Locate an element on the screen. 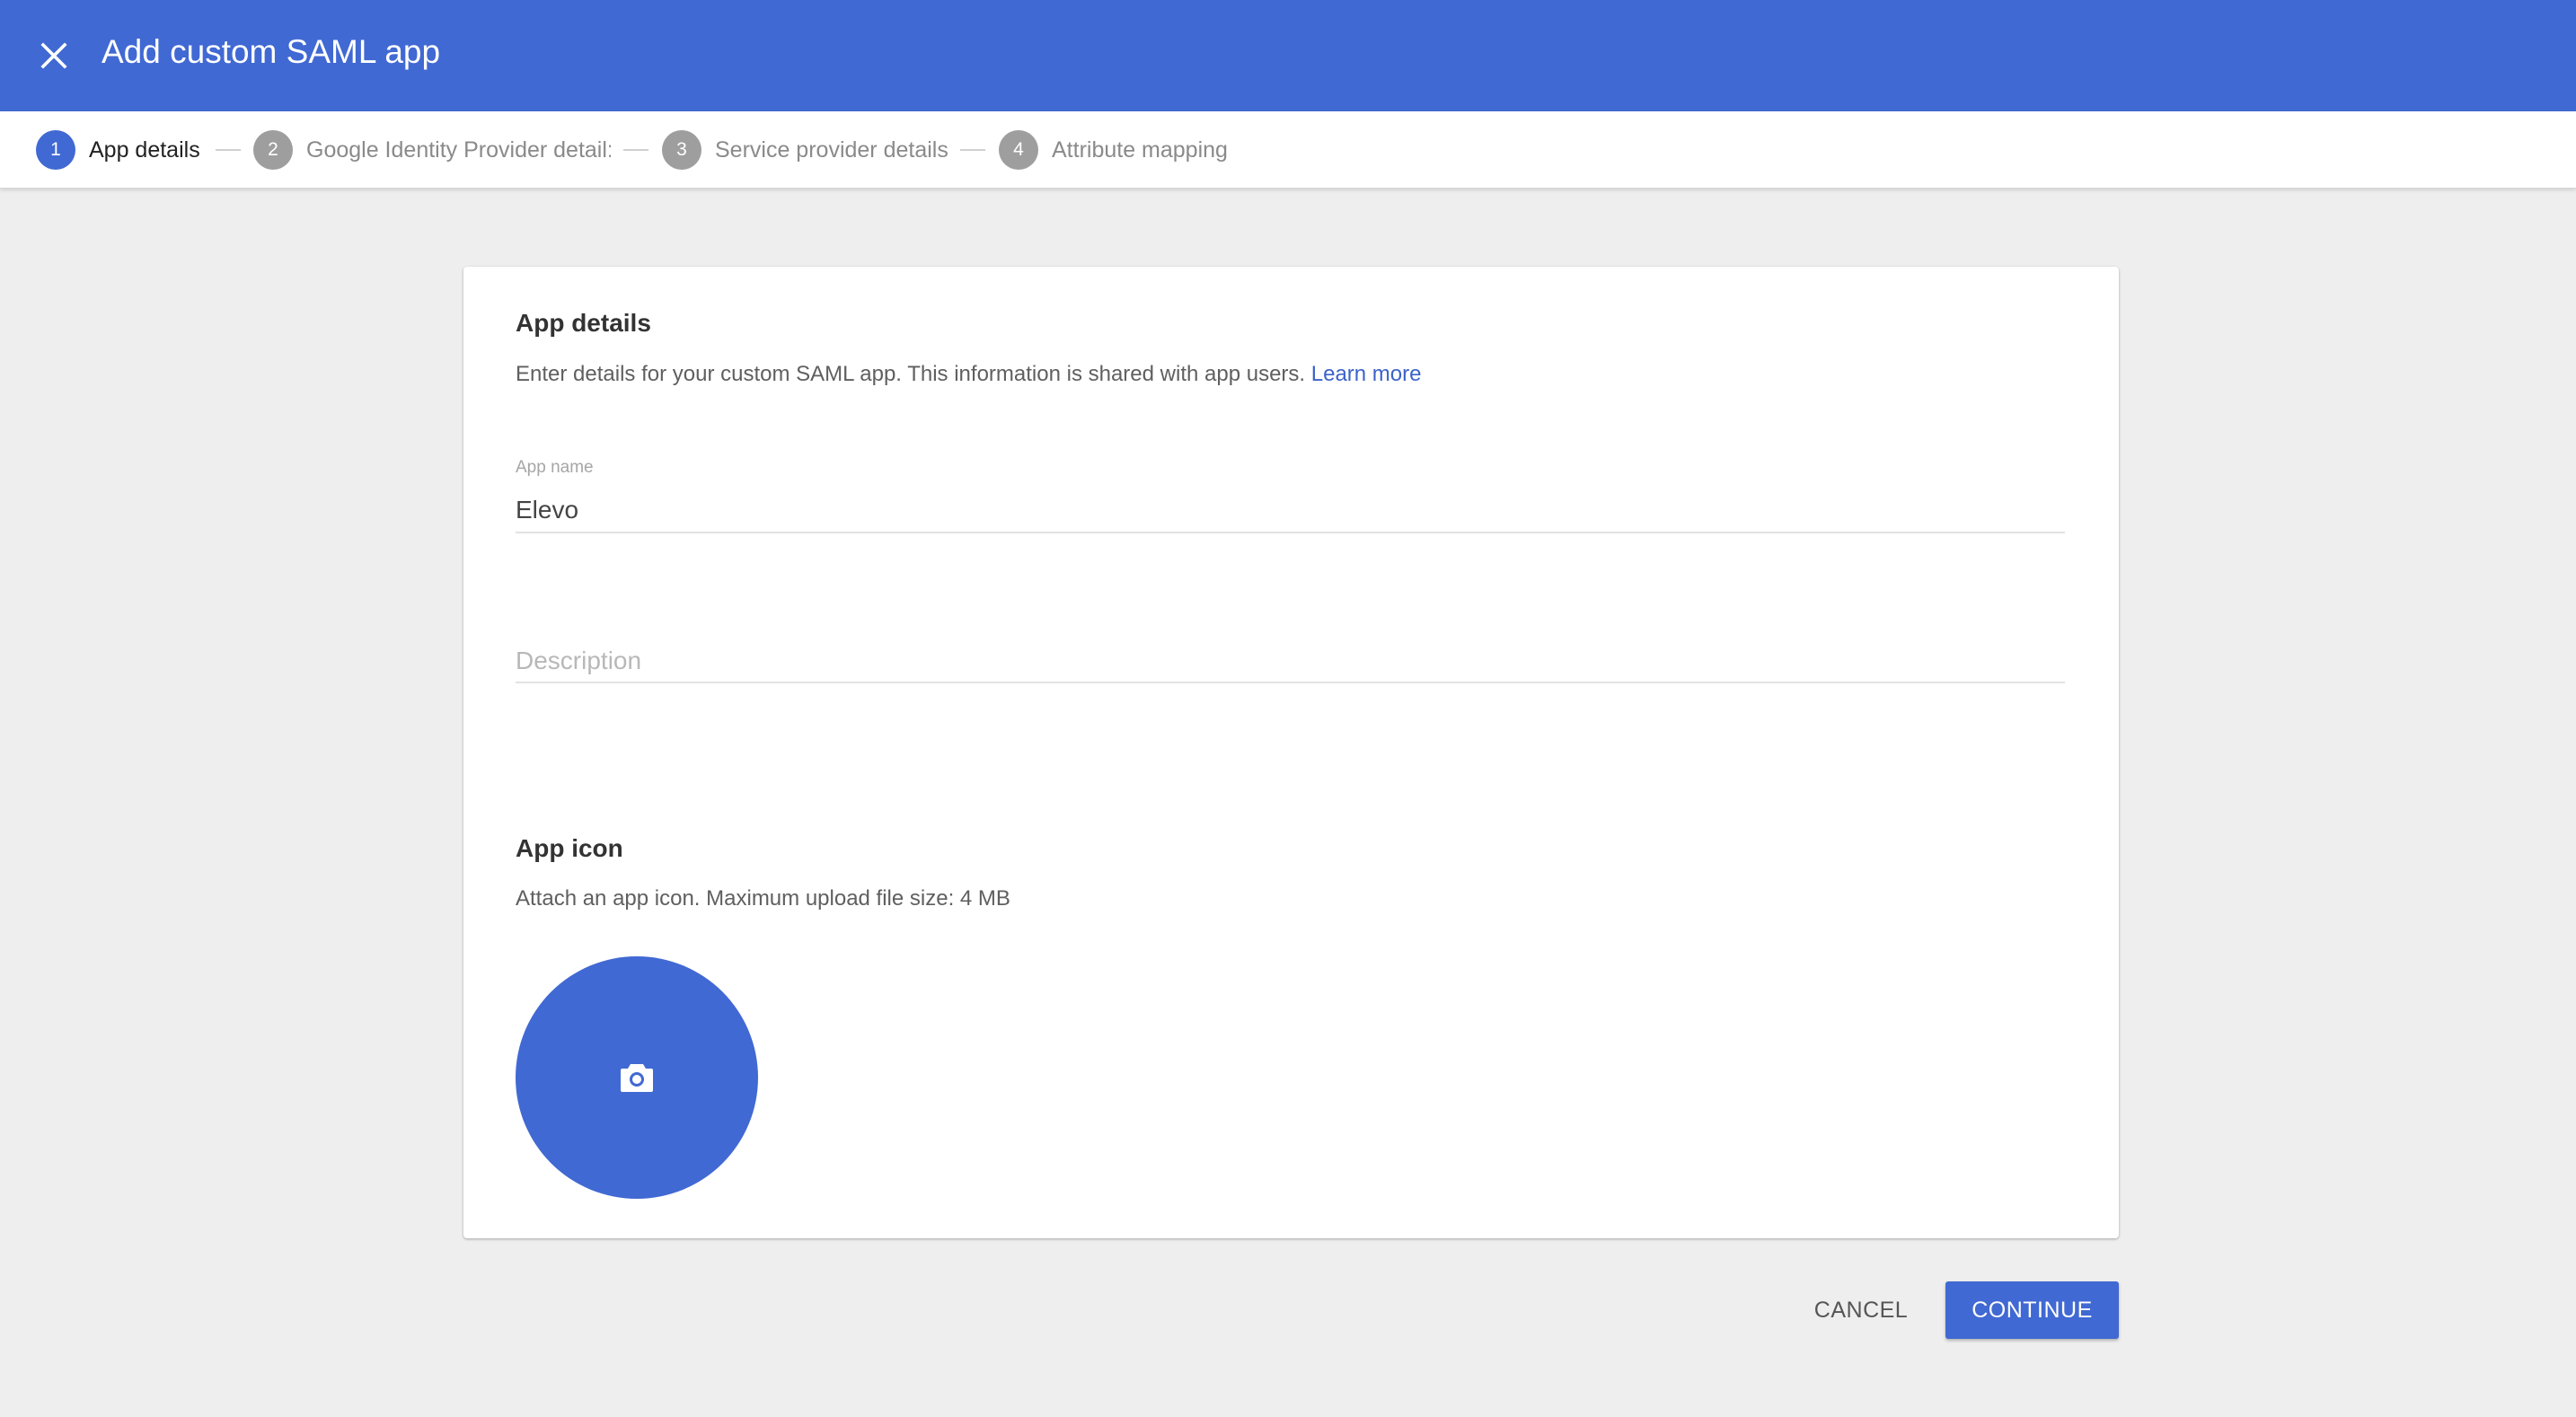  continue-button: CONTINUE is located at coordinates (2032, 1310).